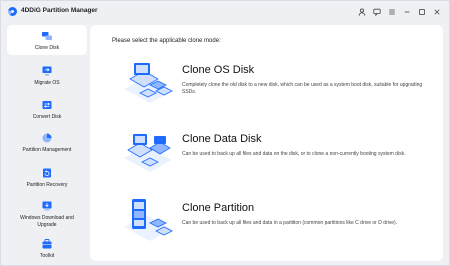 The width and height of the screenshot is (450, 266). What do you see at coordinates (47, 105) in the screenshot?
I see `convert-disk-icon` at bounding box center [47, 105].